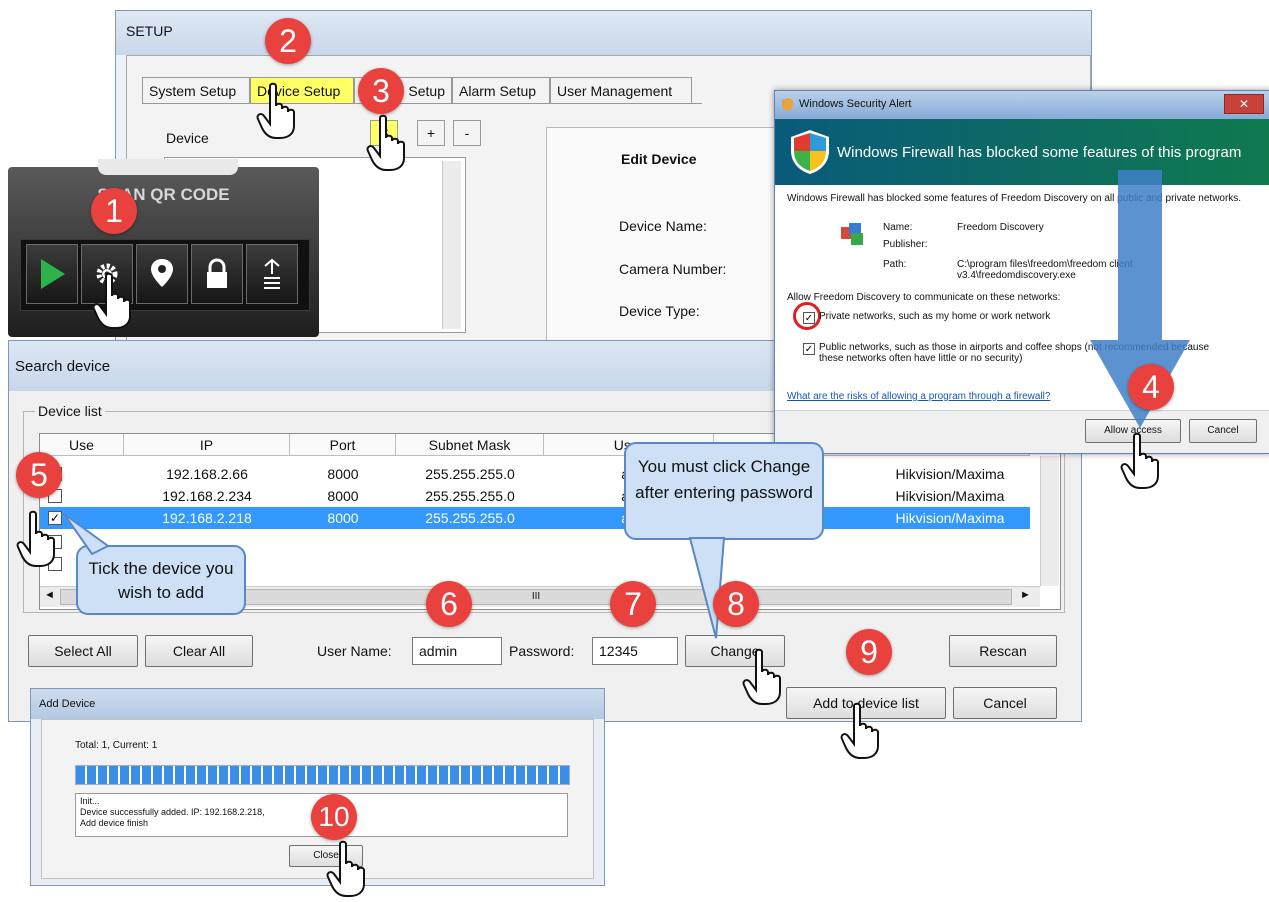 The width and height of the screenshot is (1269, 902). I want to click on user-name-label: User Name:, so click(354, 651).